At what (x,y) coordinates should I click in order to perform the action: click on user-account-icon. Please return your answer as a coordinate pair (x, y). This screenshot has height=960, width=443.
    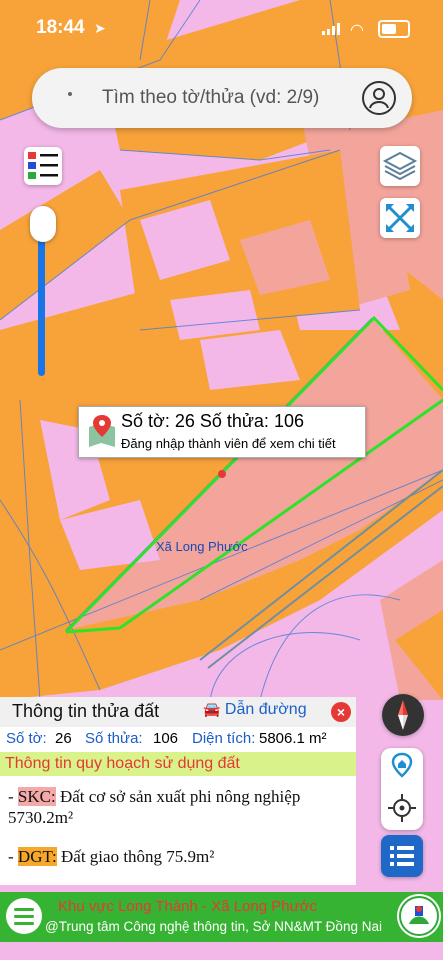
    Looking at the image, I should click on (379, 98).